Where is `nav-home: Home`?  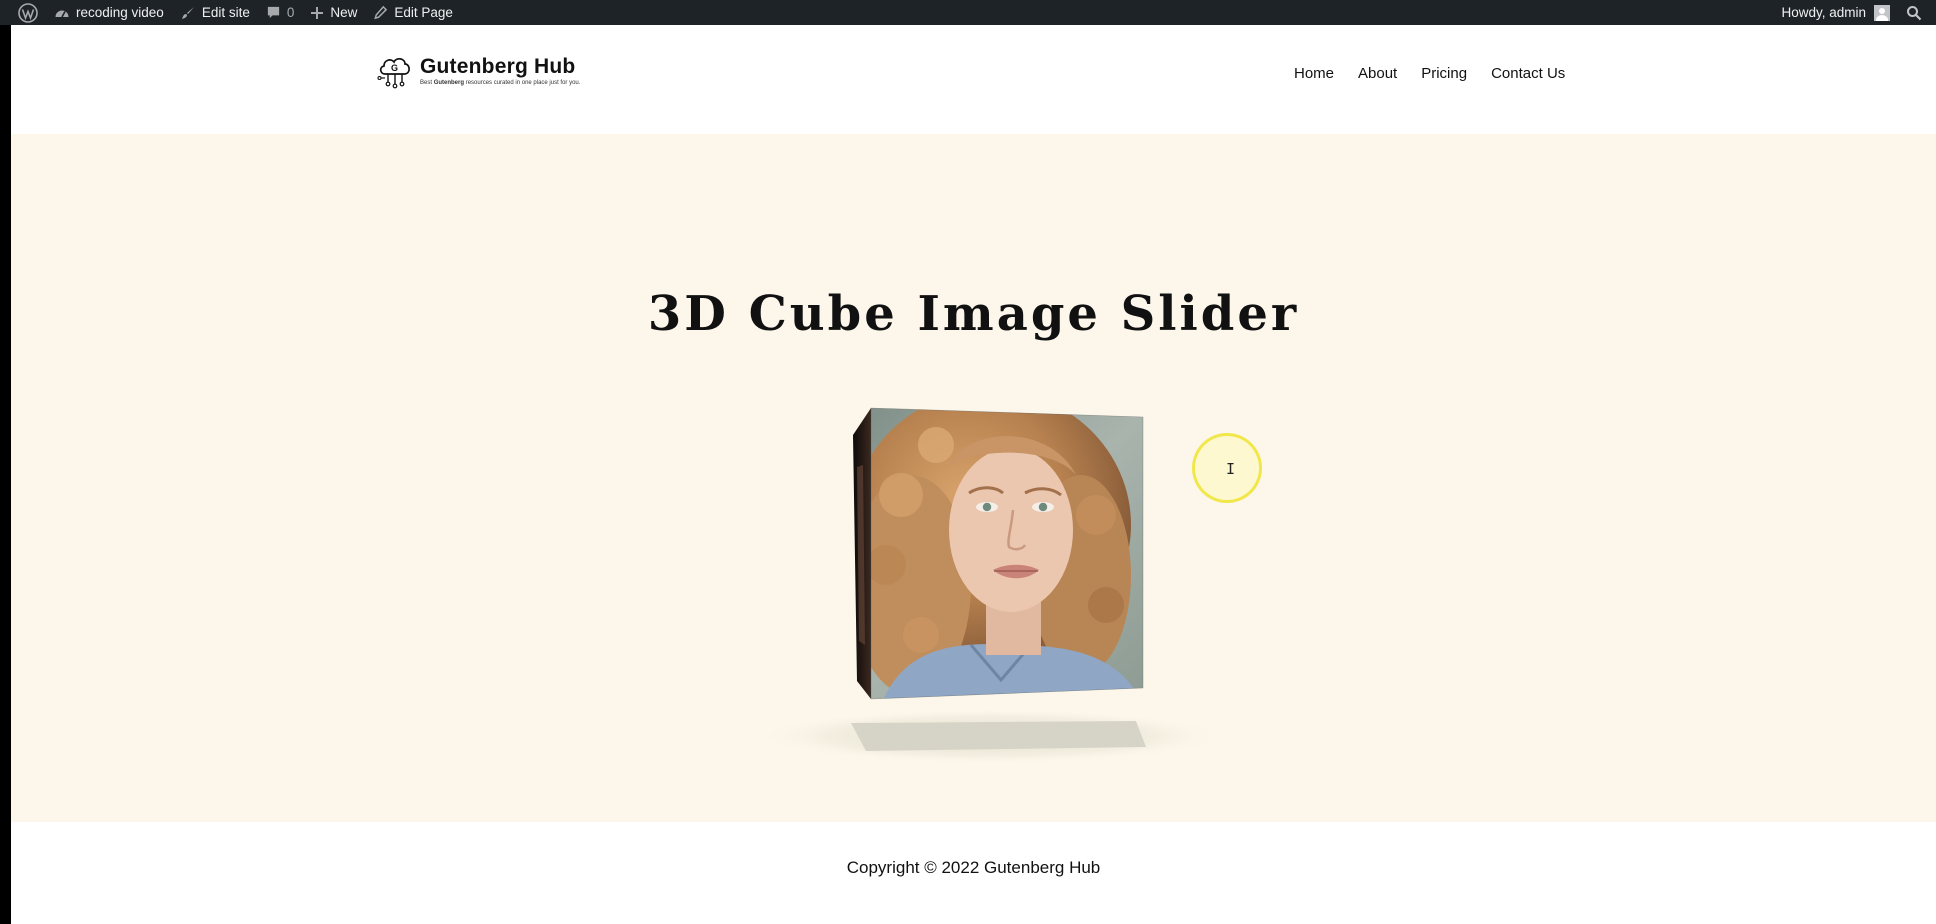 nav-home: Home is located at coordinates (1314, 73).